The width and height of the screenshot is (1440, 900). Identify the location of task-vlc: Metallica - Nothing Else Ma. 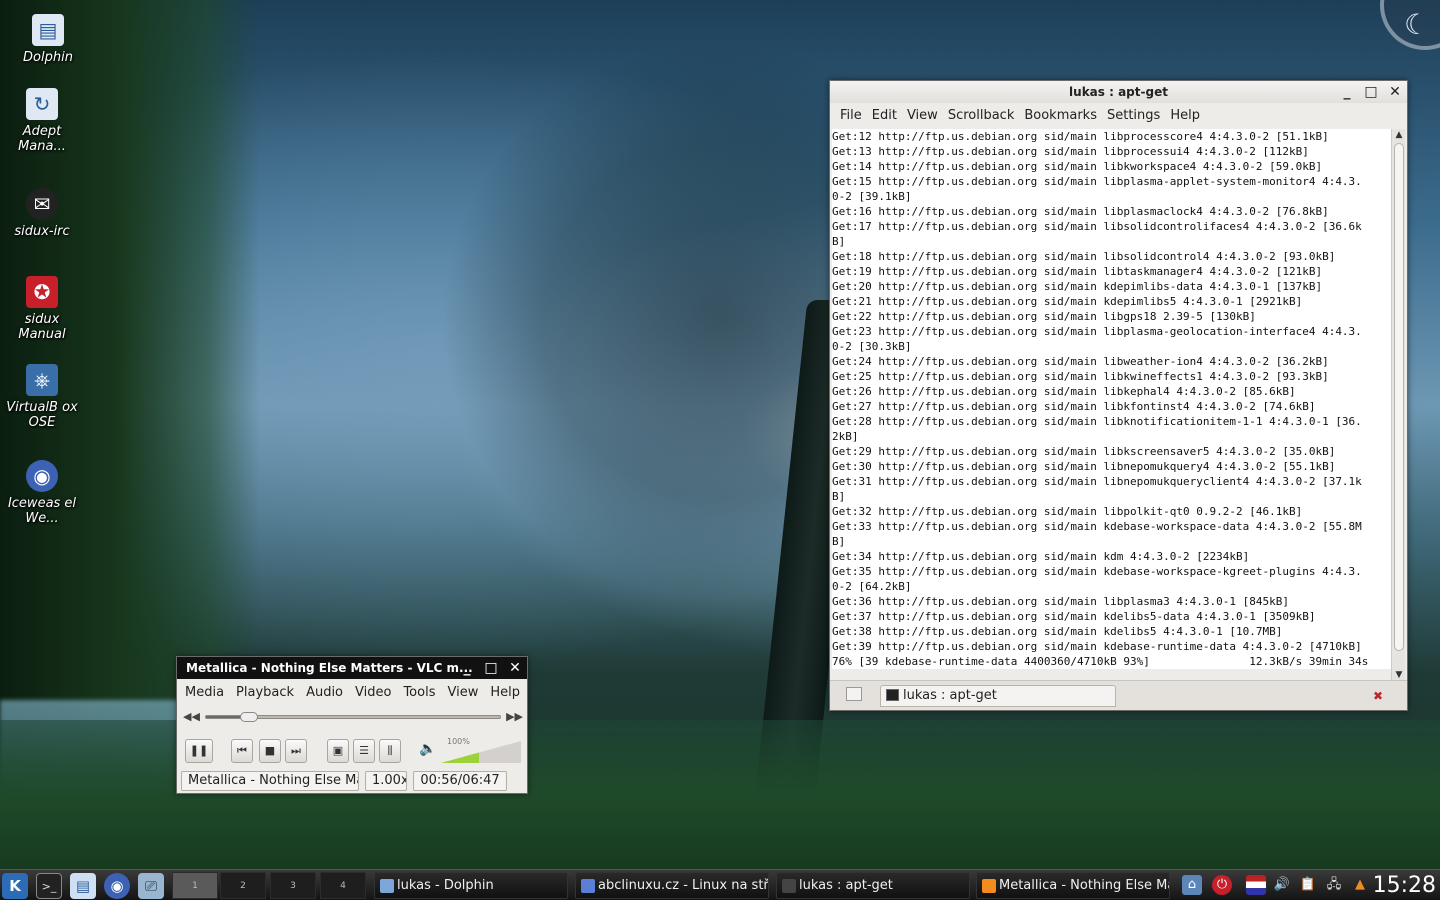
(1073, 885).